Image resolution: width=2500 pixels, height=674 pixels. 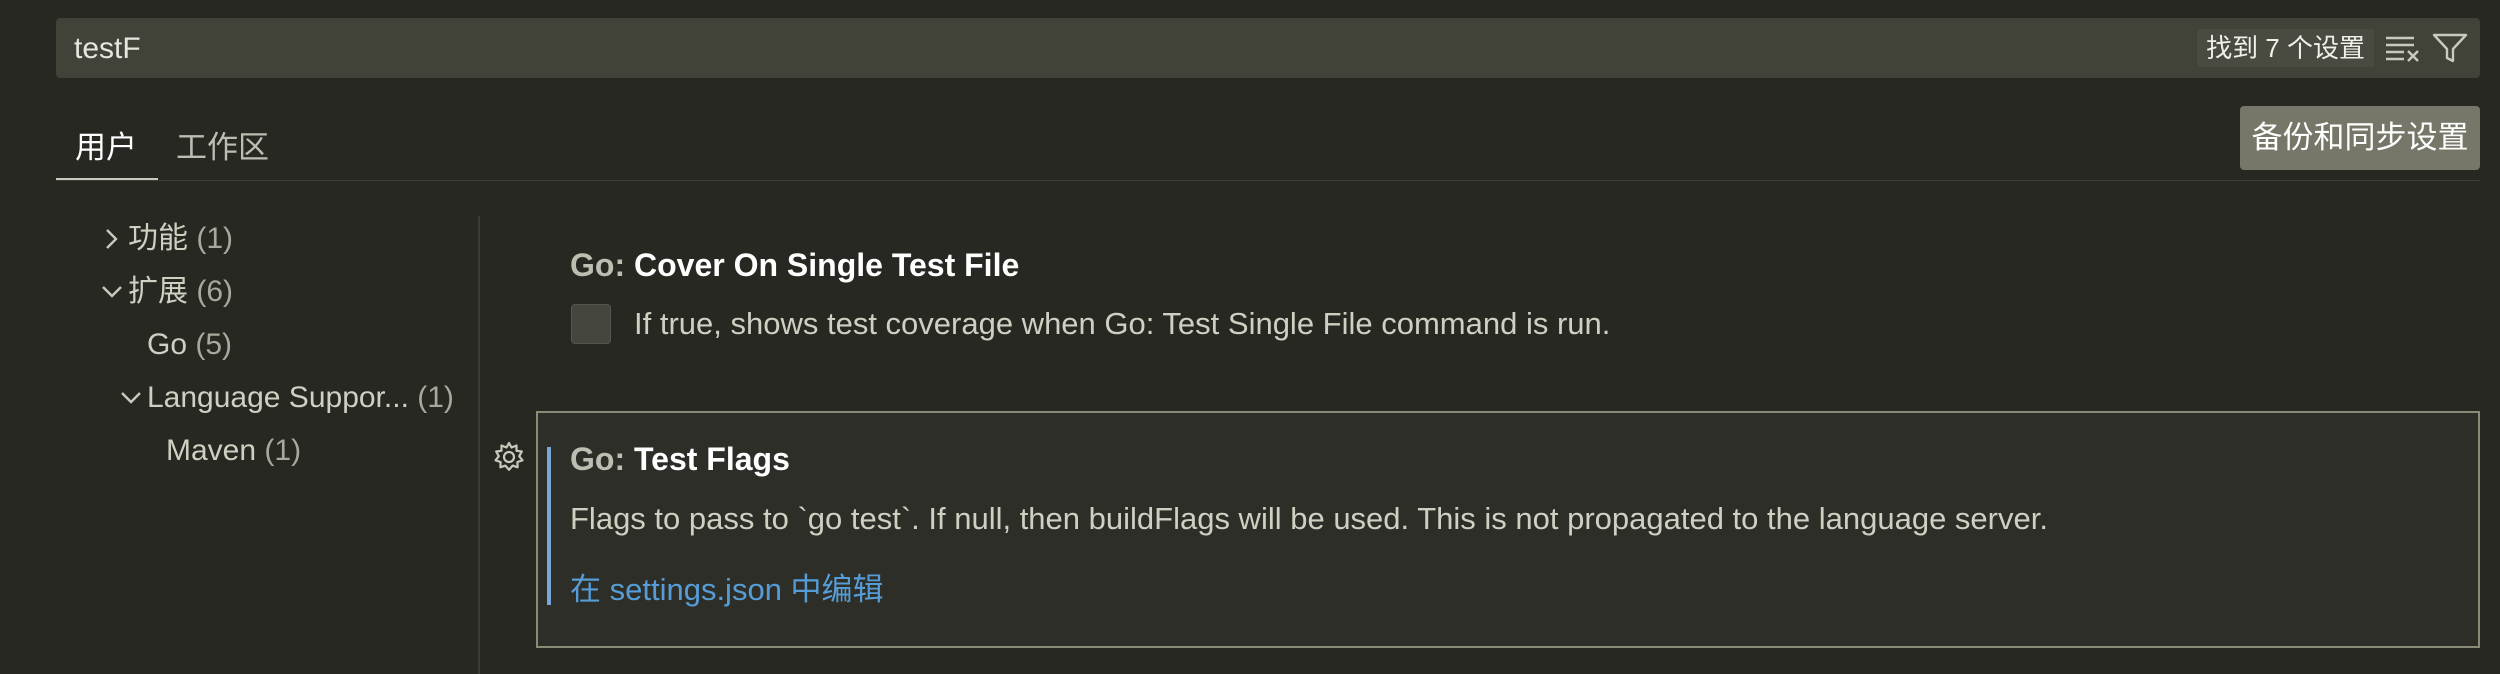 I want to click on tab-user: 用户, so click(x=106, y=144).